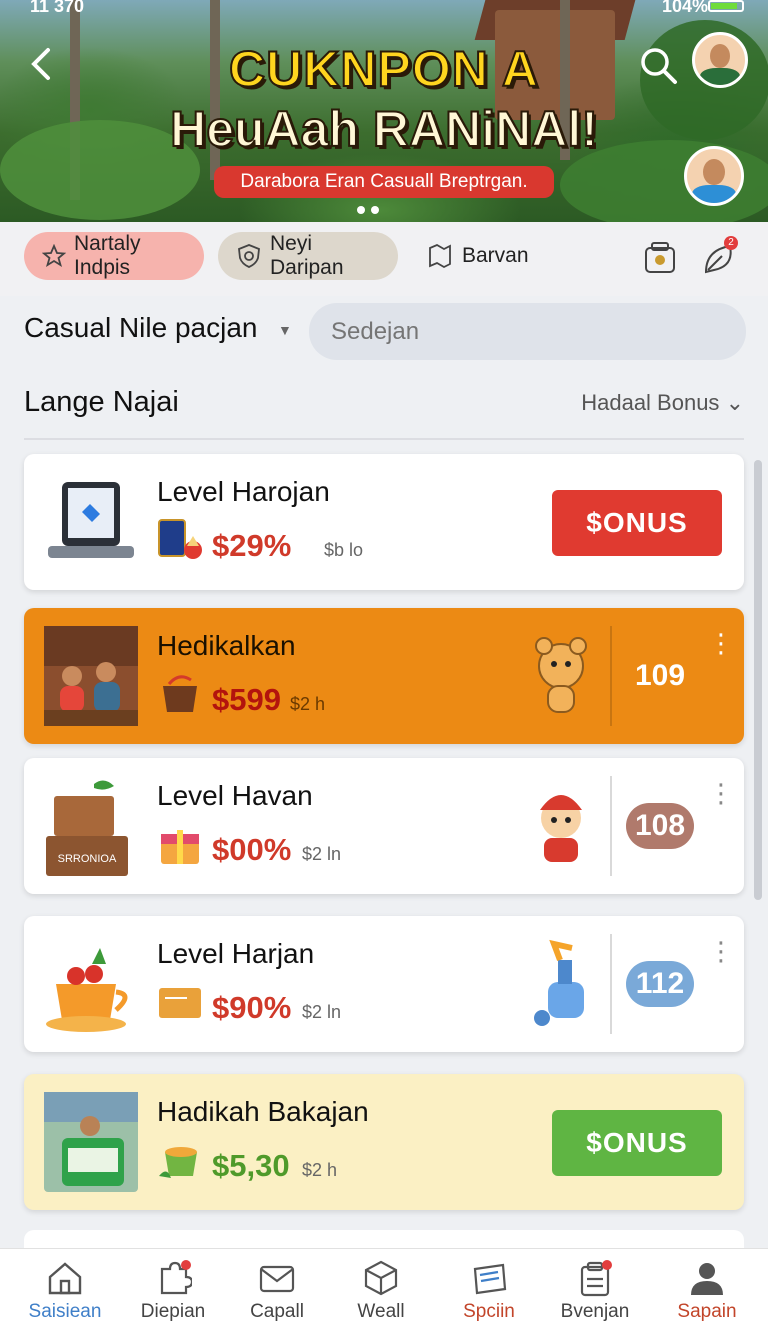  I want to click on nav-label: Saisiean, so click(65, 1311).